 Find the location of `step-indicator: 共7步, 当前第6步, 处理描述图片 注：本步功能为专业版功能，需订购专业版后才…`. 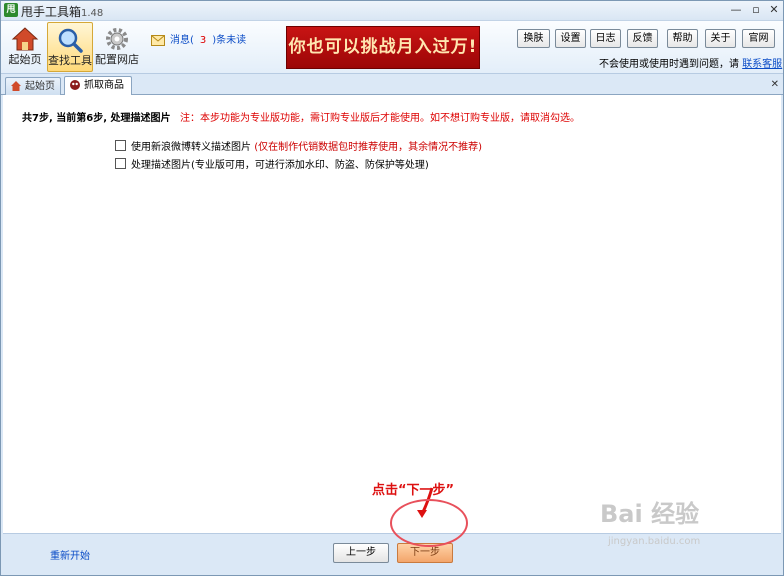

step-indicator: 共7步, 当前第6步, 处理描述图片 注：本步功能为专业版功能，需订购专业版后才… is located at coordinates (301, 116).